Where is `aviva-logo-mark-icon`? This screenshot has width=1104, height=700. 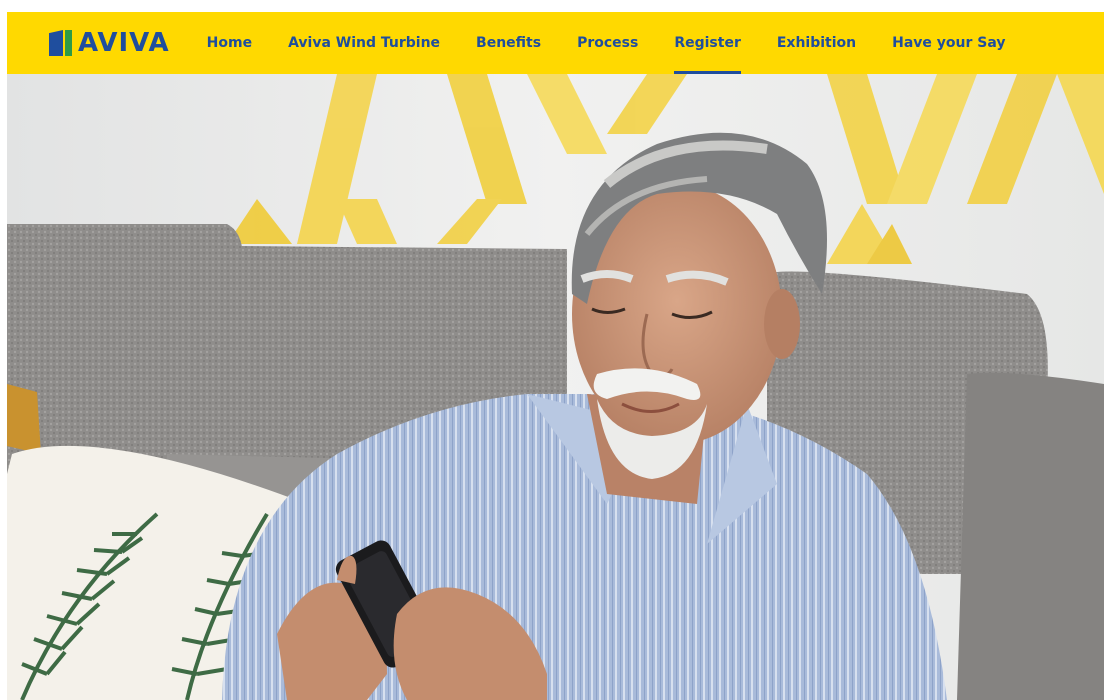 aviva-logo-mark-icon is located at coordinates (60, 43).